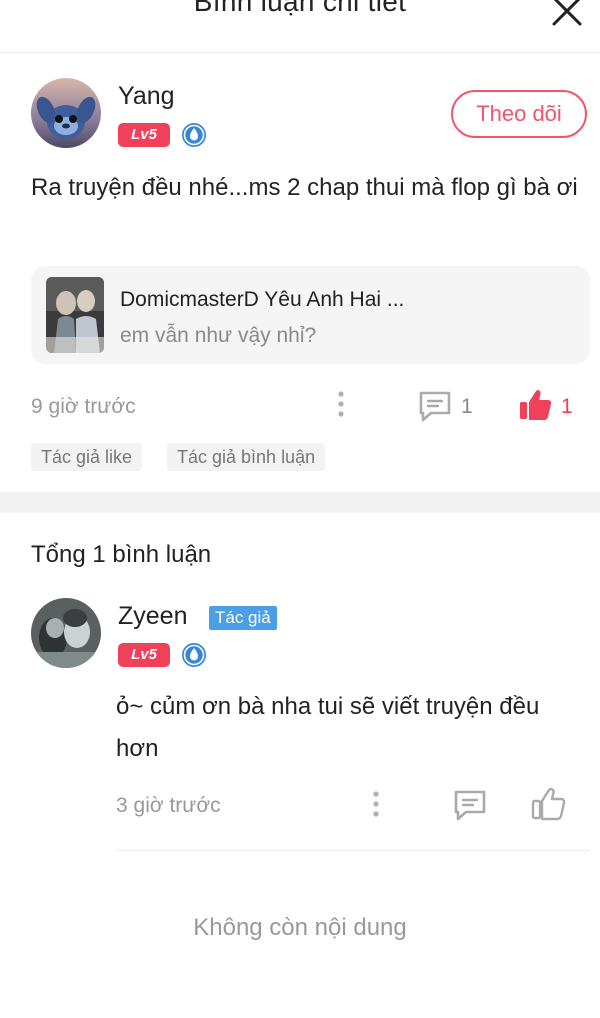 The width and height of the screenshot is (600, 1018). Describe the element at coordinates (246, 457) in the screenshot. I see `author-commented-tag: Tác giả bình luận` at that location.